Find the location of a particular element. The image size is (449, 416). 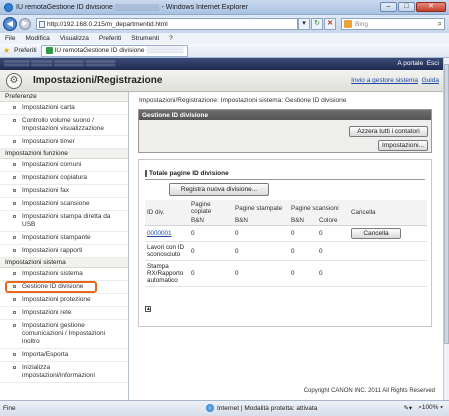

exit-link: Esci is located at coordinates (433, 63).